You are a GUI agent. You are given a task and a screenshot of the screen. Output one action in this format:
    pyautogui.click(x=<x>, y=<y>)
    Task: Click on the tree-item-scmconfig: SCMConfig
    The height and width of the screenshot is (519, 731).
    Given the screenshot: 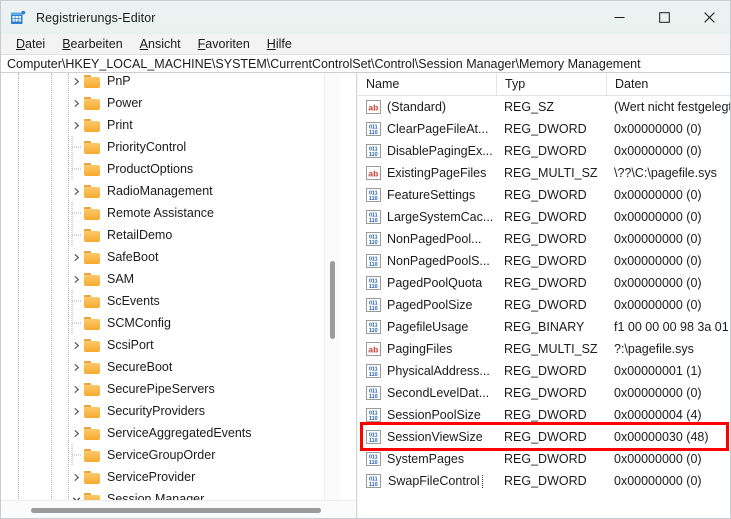 What is the action you would take?
    pyautogui.click(x=171, y=323)
    